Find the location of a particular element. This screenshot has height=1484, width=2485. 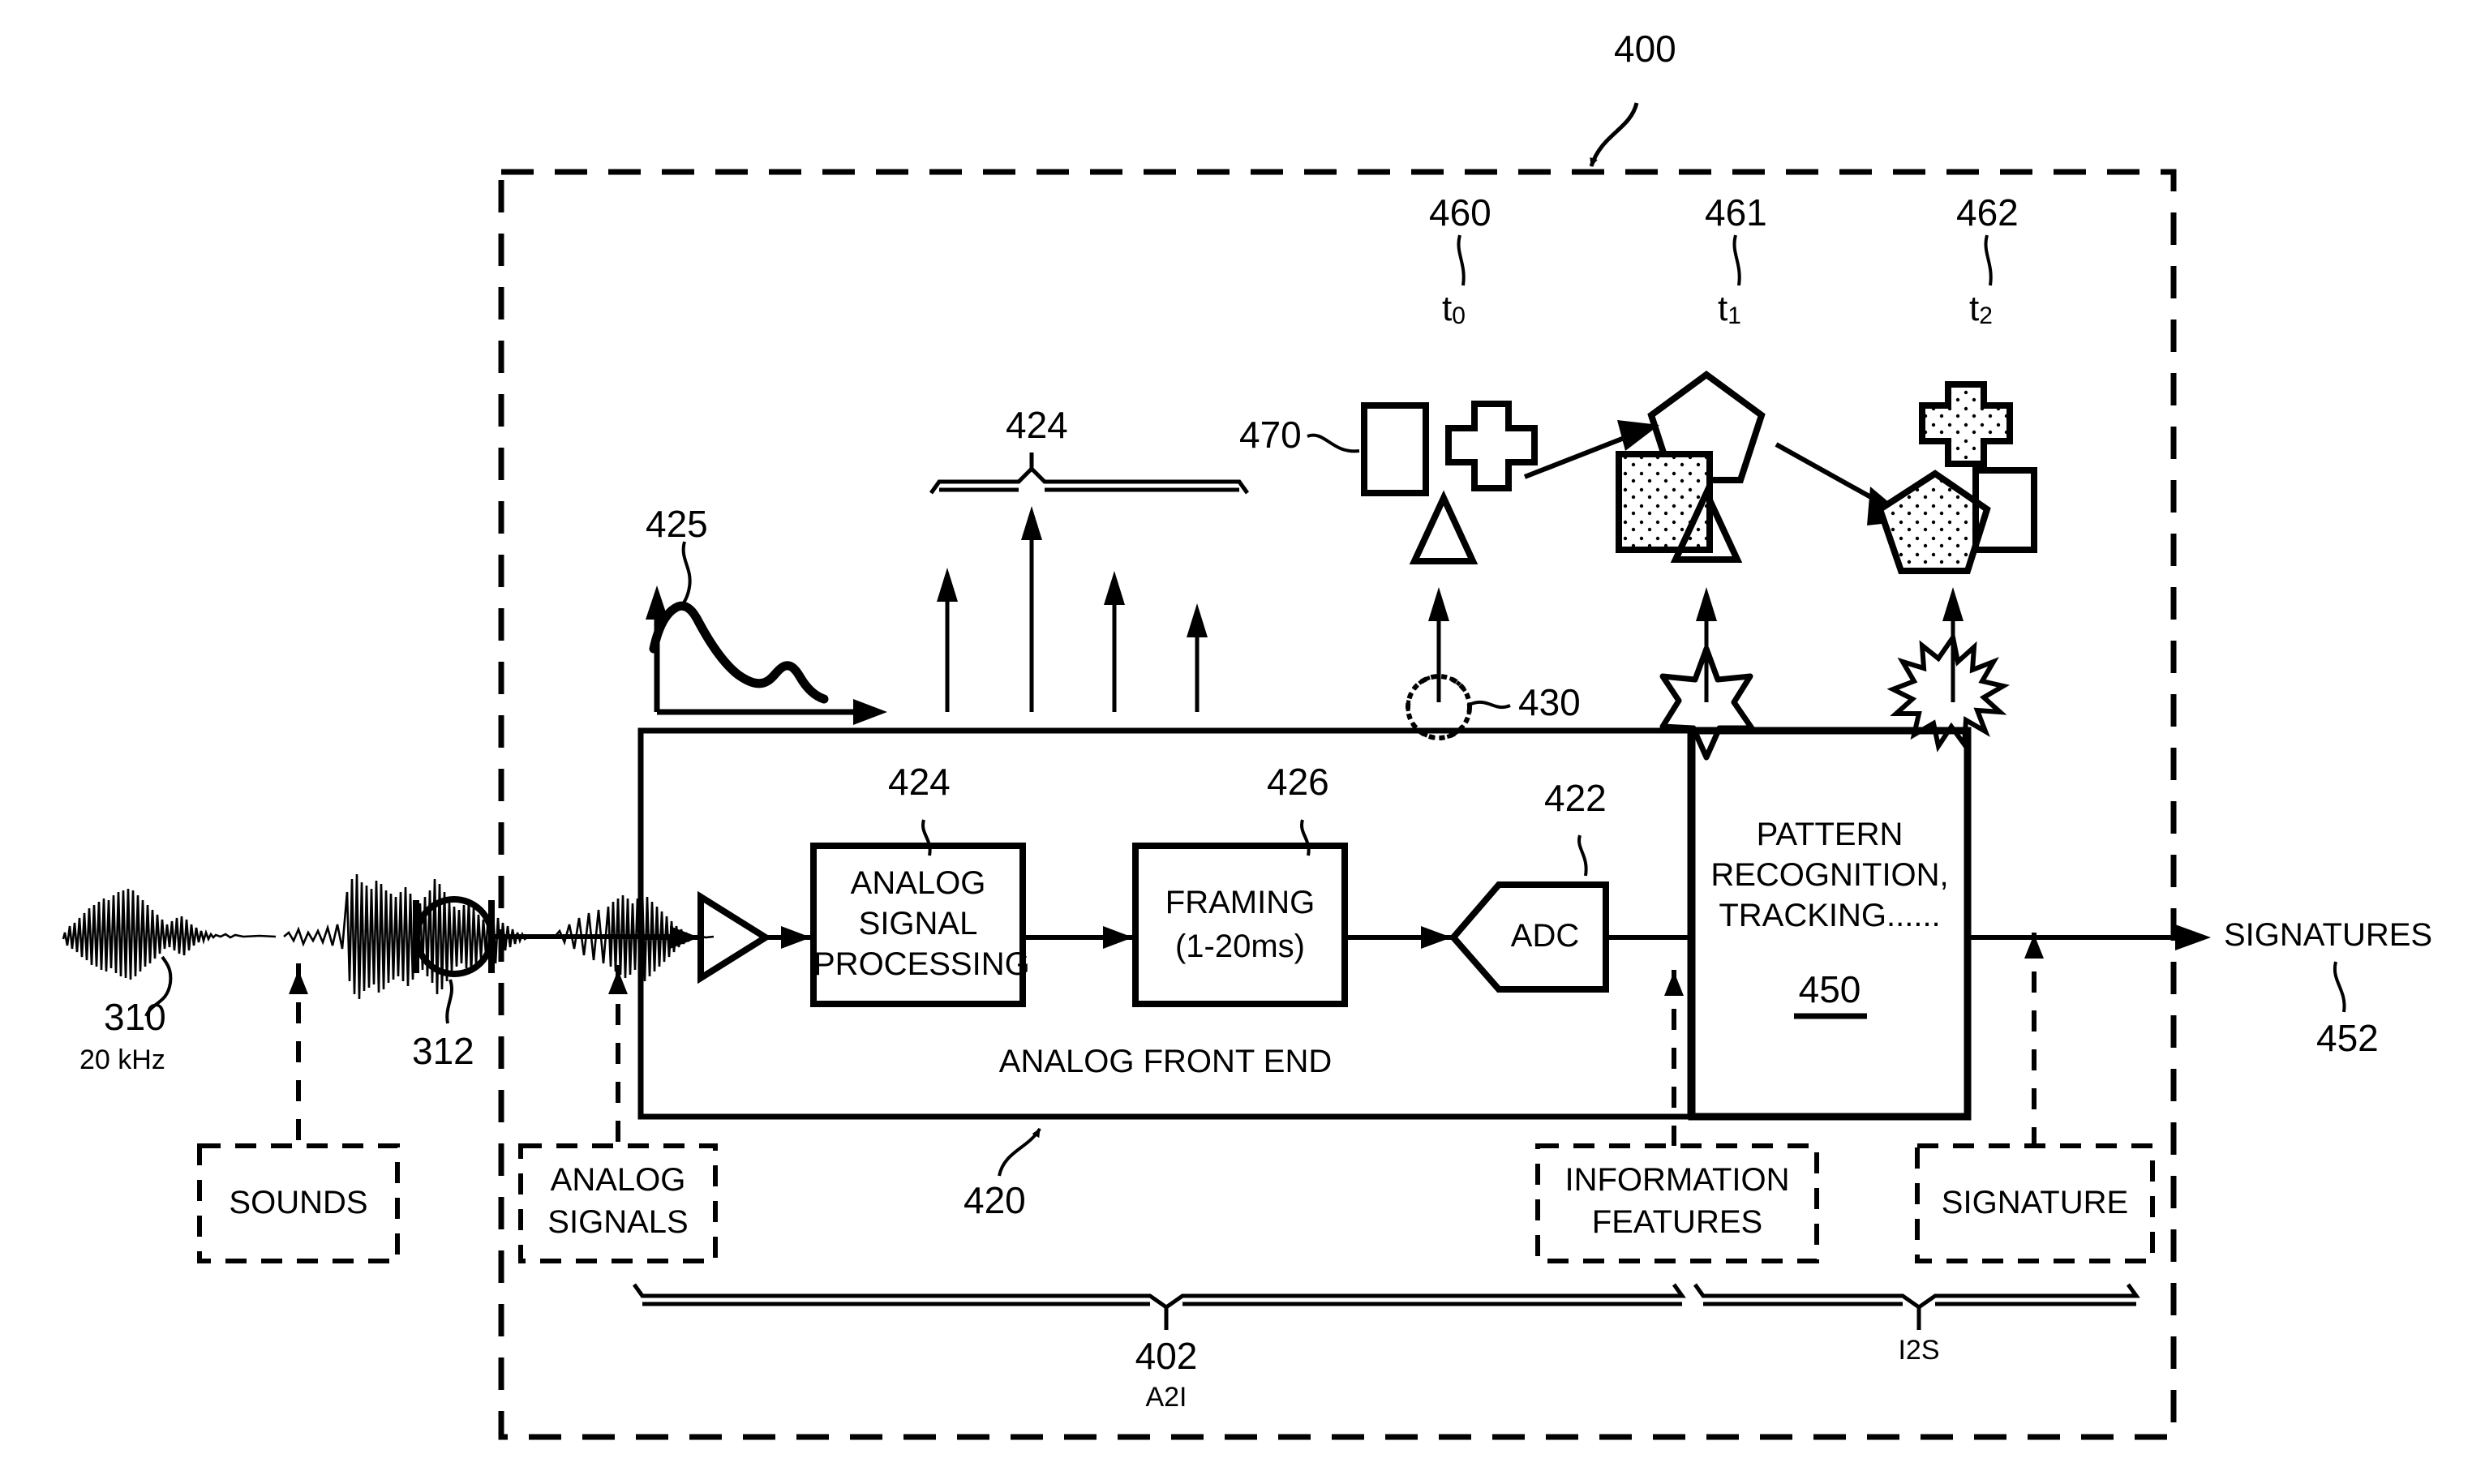

adc-label: ADC is located at coordinates (1545, 936).